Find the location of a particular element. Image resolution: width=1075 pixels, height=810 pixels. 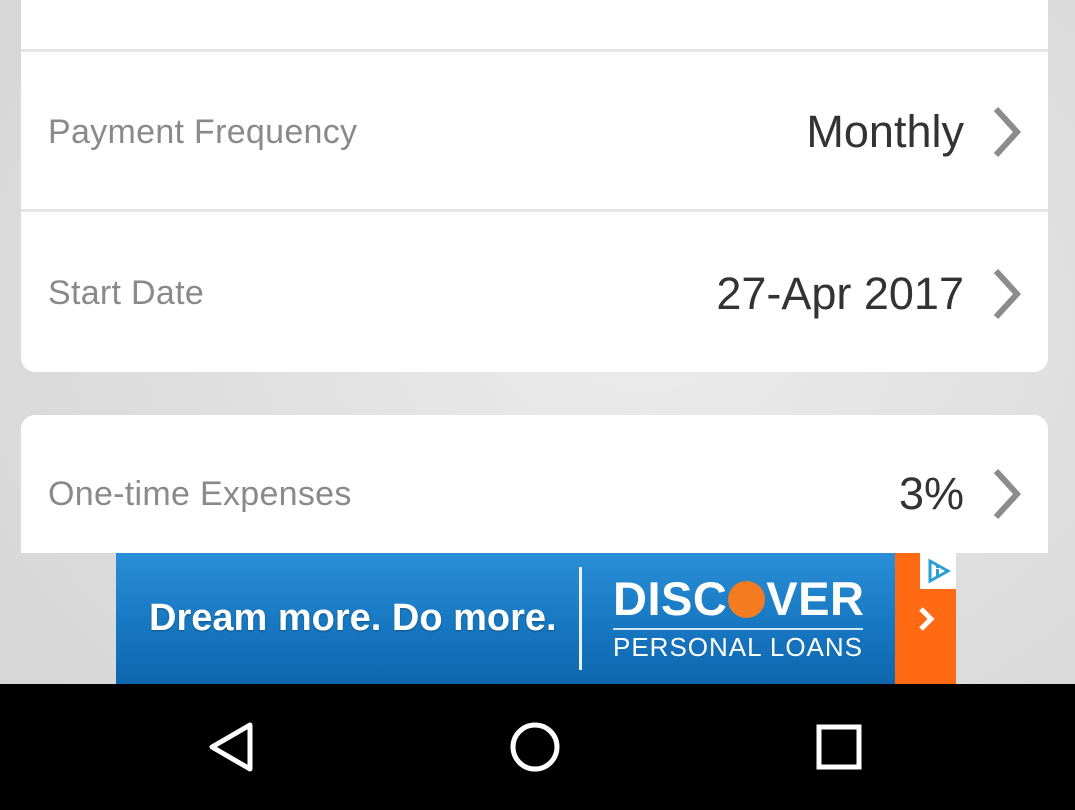

ad-brand-name: DISC VER is located at coordinates (738, 599).